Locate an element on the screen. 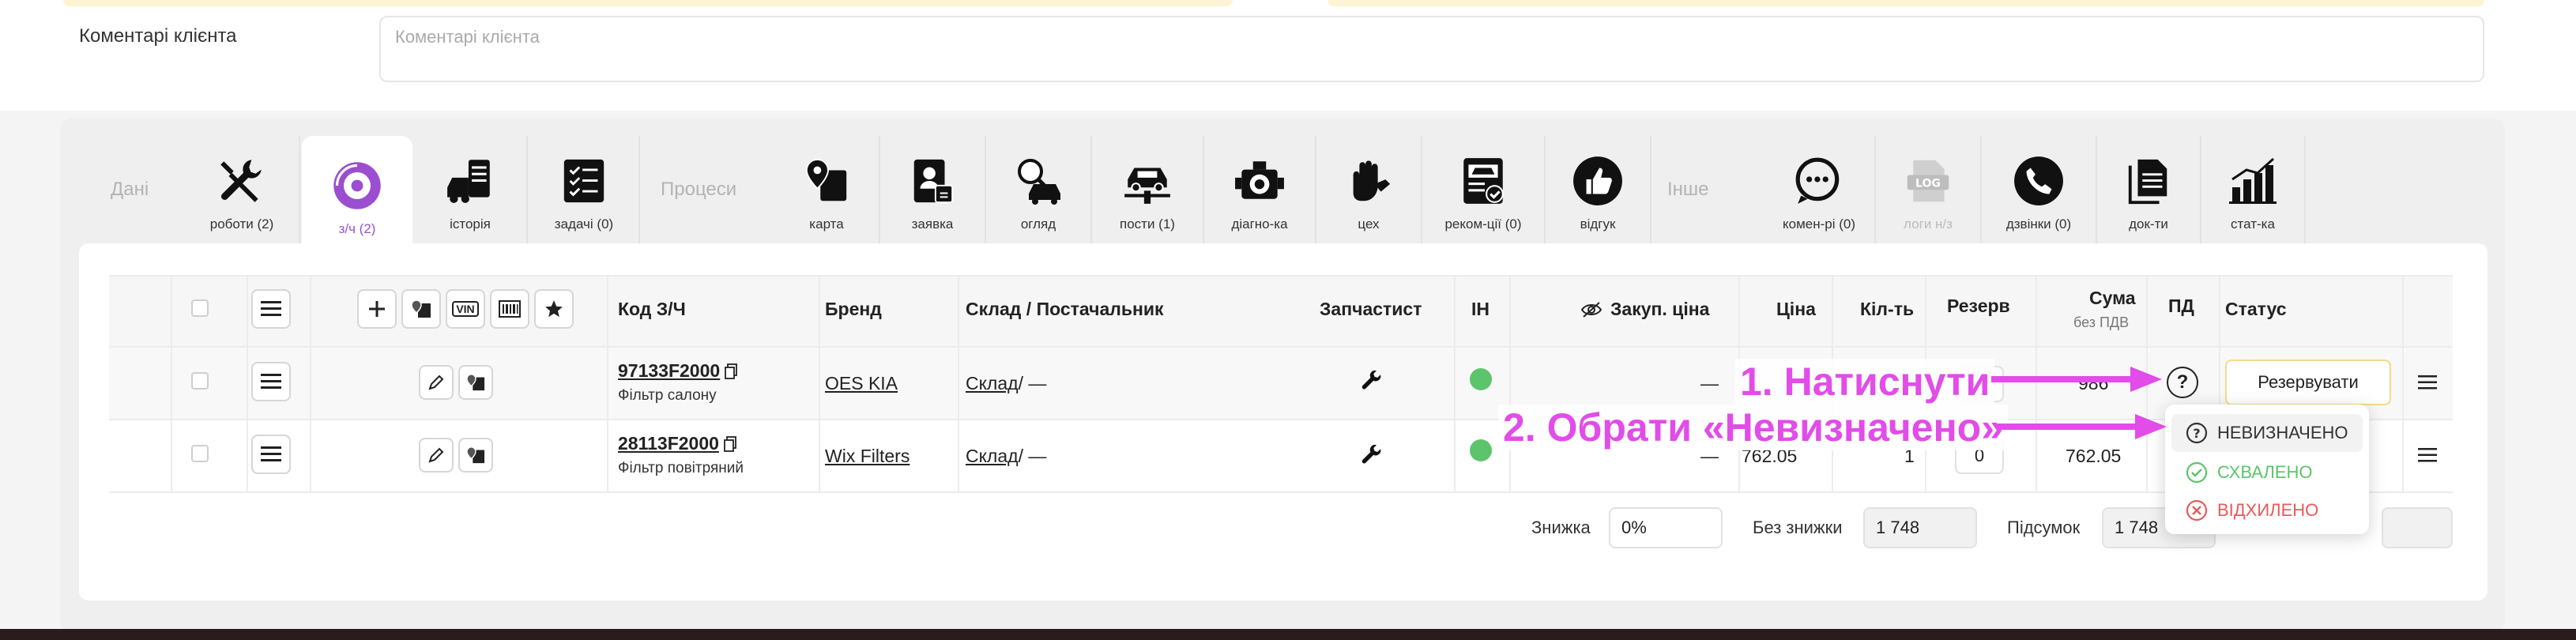  question-circle-icon: ? is located at coordinates (2197, 433).